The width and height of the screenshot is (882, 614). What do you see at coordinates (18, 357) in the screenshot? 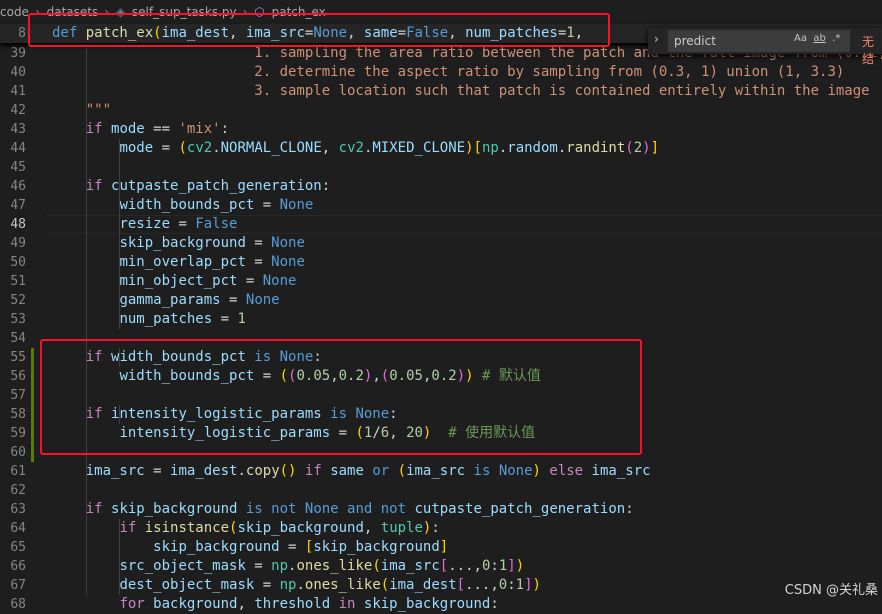
I see `line-number: 55` at bounding box center [18, 357].